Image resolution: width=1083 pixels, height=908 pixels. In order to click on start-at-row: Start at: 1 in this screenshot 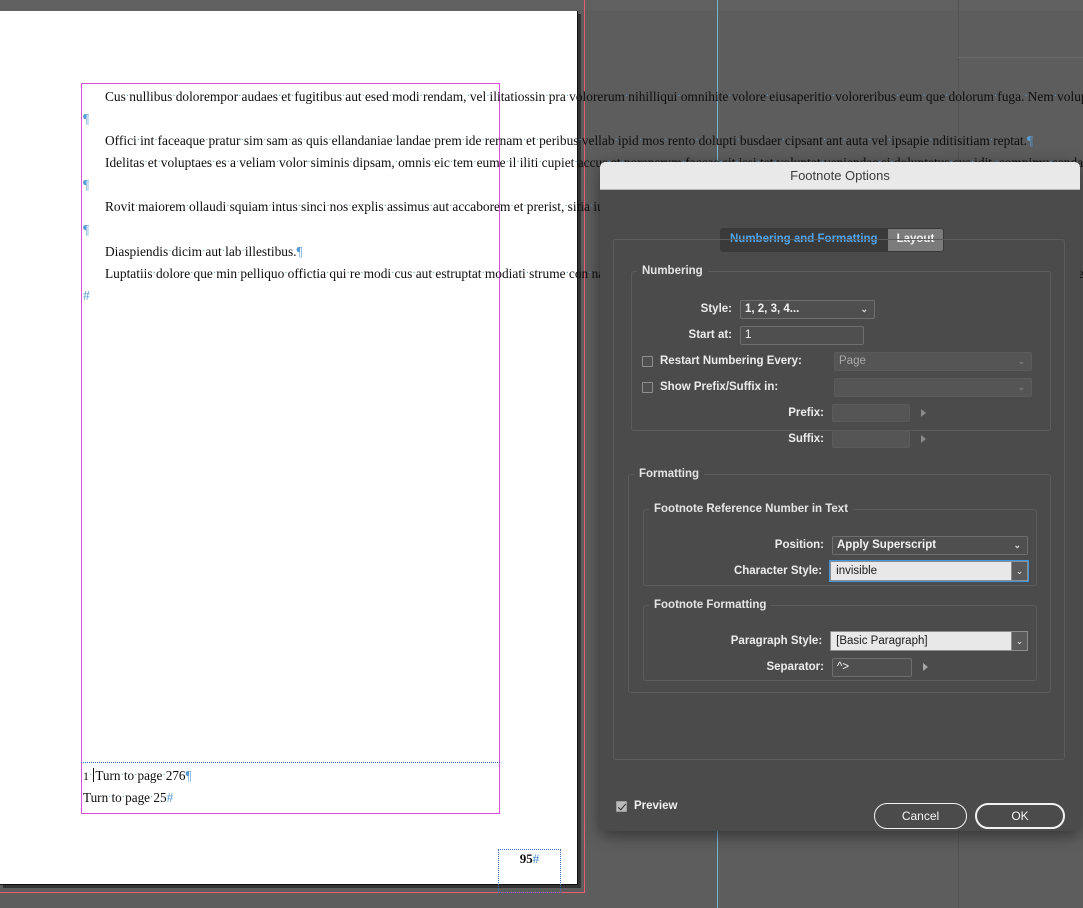, I will do `click(842, 335)`.